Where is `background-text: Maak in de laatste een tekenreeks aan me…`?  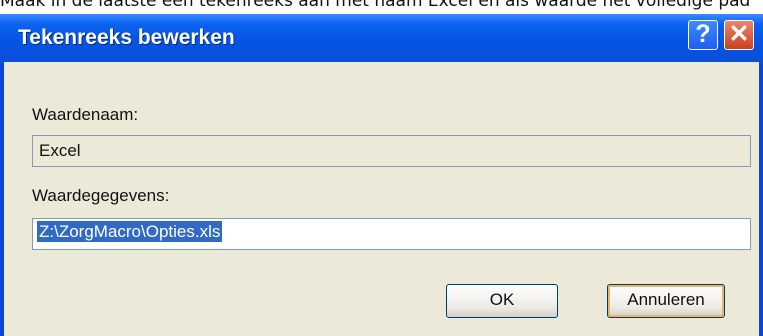
background-text: Maak in de laatste een tekenreeks aan me… is located at coordinates (375, 5).